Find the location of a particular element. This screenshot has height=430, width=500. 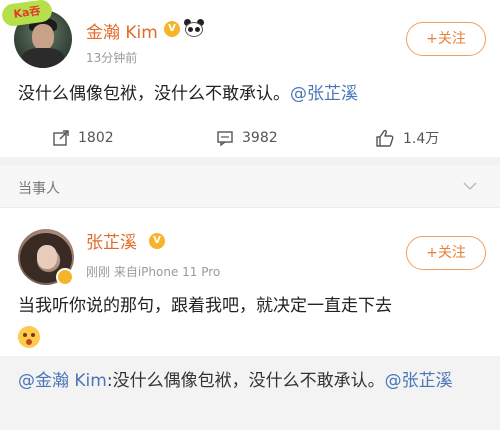

quoted-body: :没什么偶像包袱，没什么不敢承认。 is located at coordinates (245, 381).